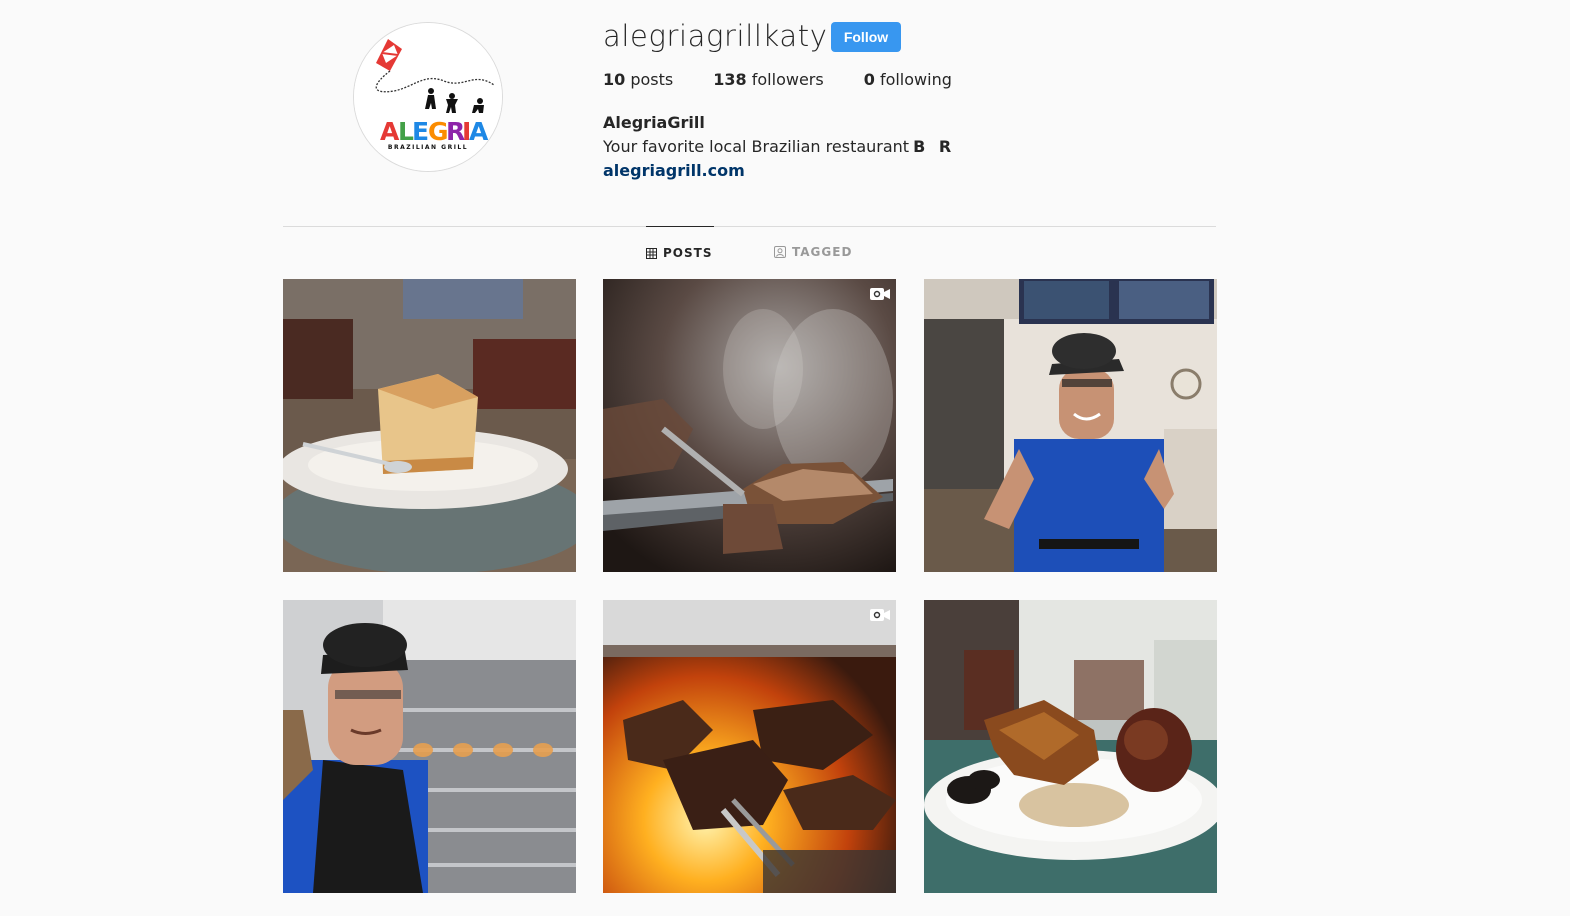  I want to click on profile-display-name: AlegriaGrill, so click(654, 122).